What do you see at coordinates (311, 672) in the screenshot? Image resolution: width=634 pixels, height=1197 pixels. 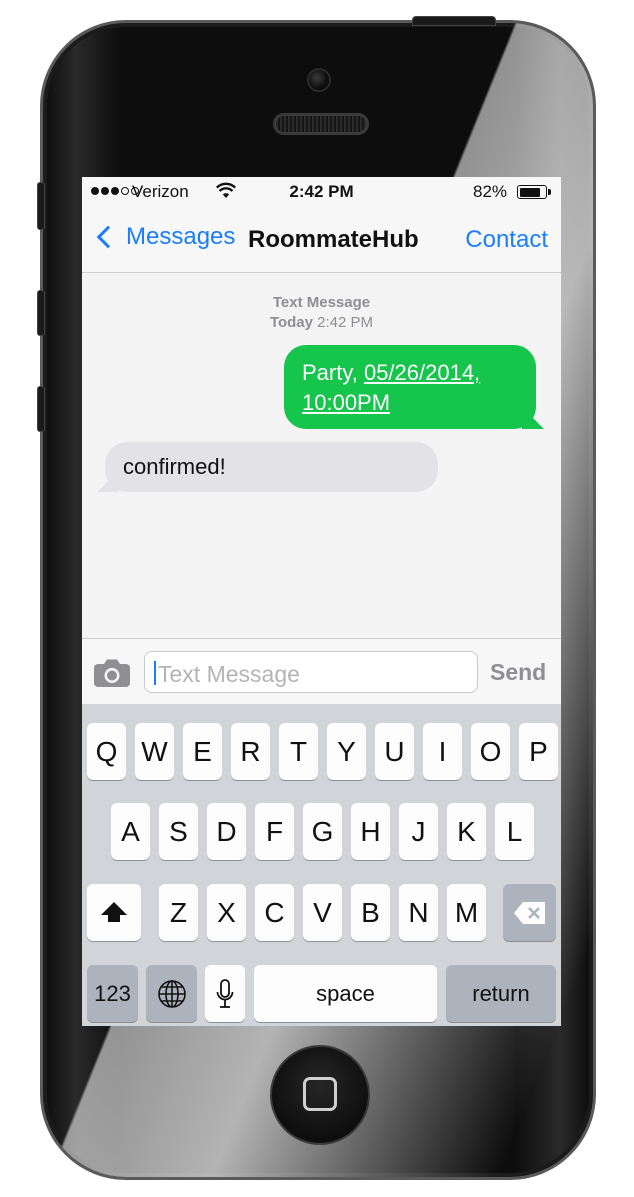 I see `message-input-field: Text Message` at bounding box center [311, 672].